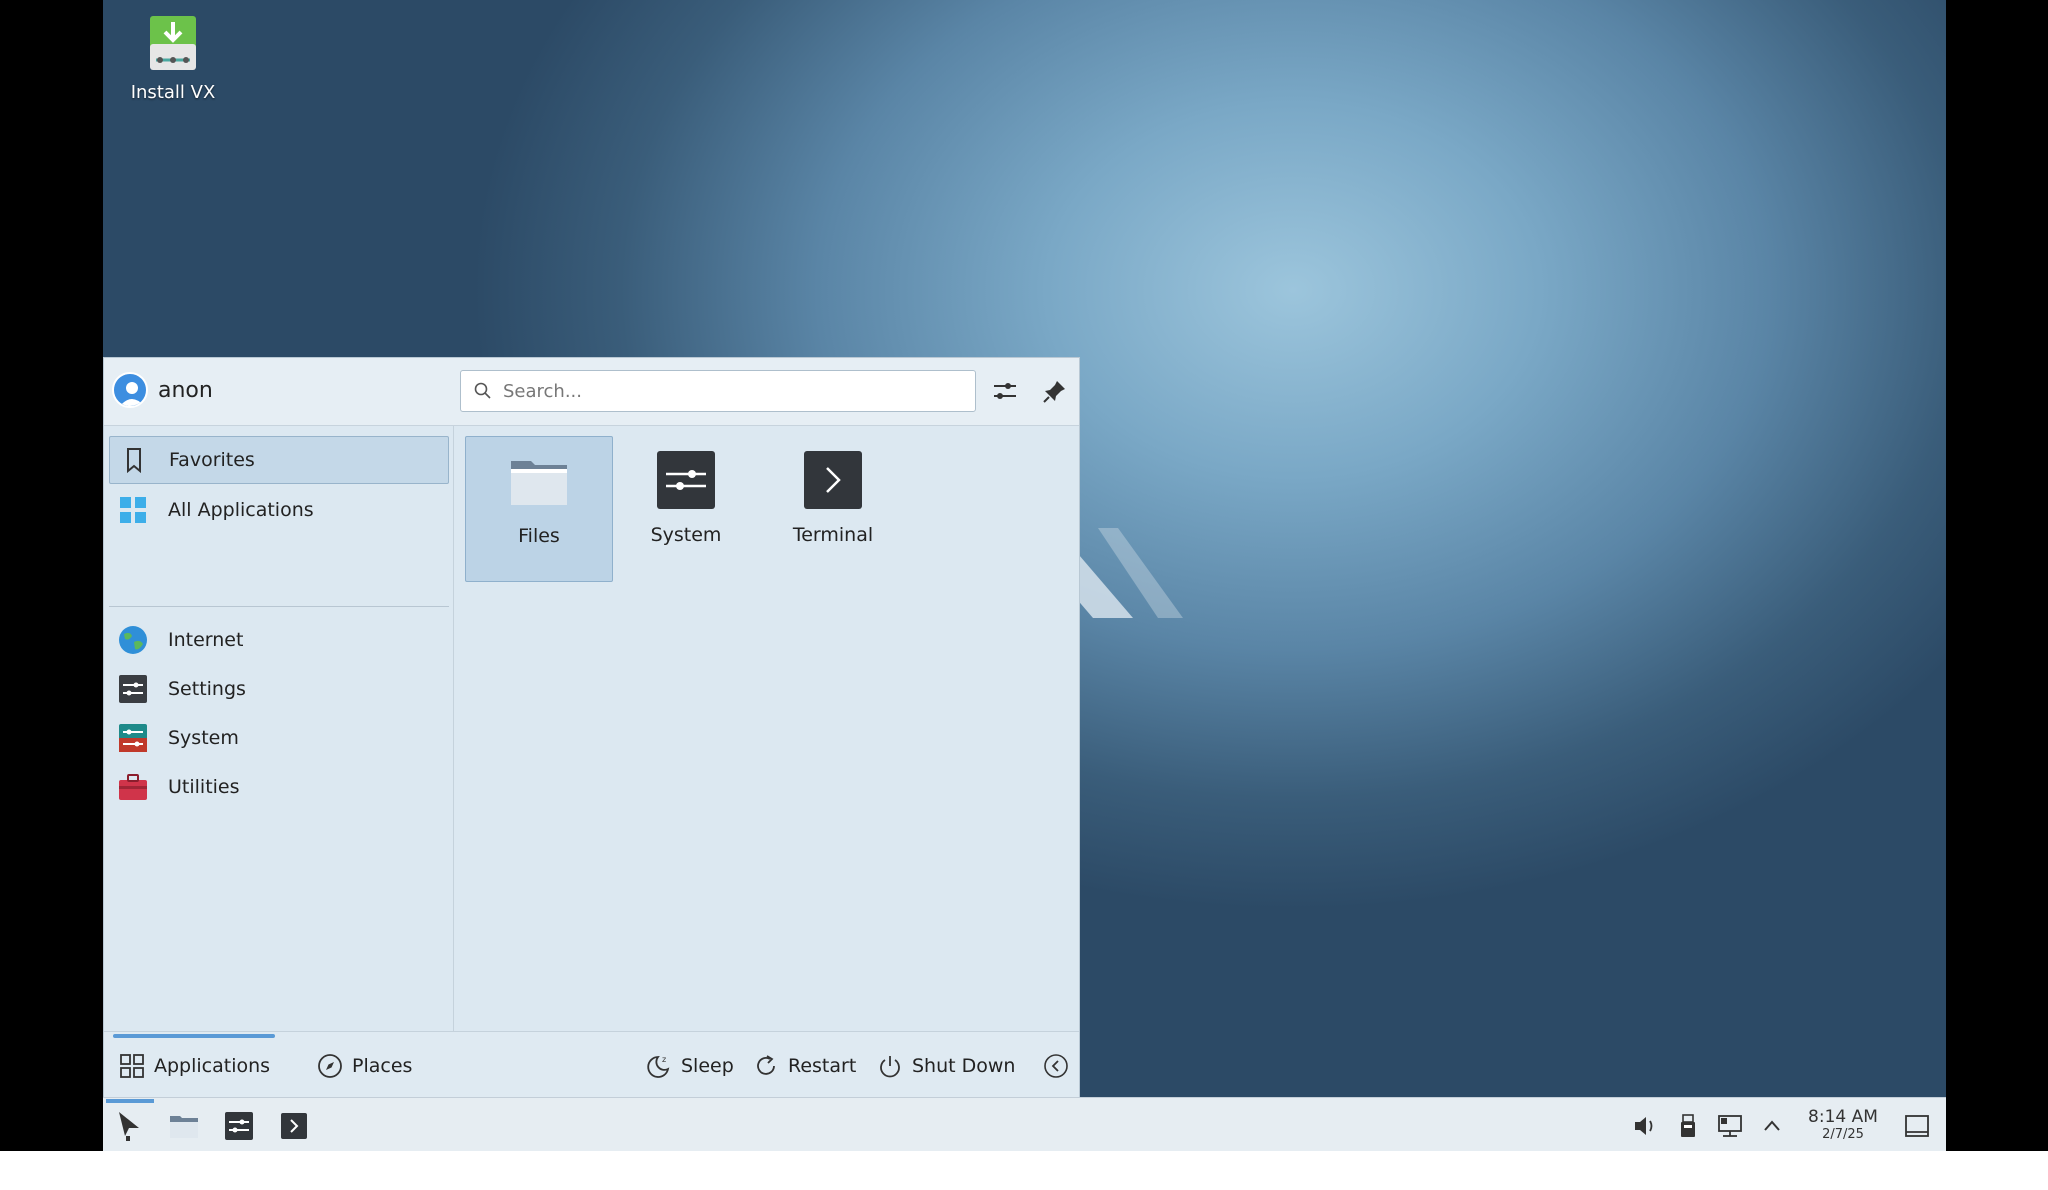  I want to click on app-label: System, so click(686, 535).